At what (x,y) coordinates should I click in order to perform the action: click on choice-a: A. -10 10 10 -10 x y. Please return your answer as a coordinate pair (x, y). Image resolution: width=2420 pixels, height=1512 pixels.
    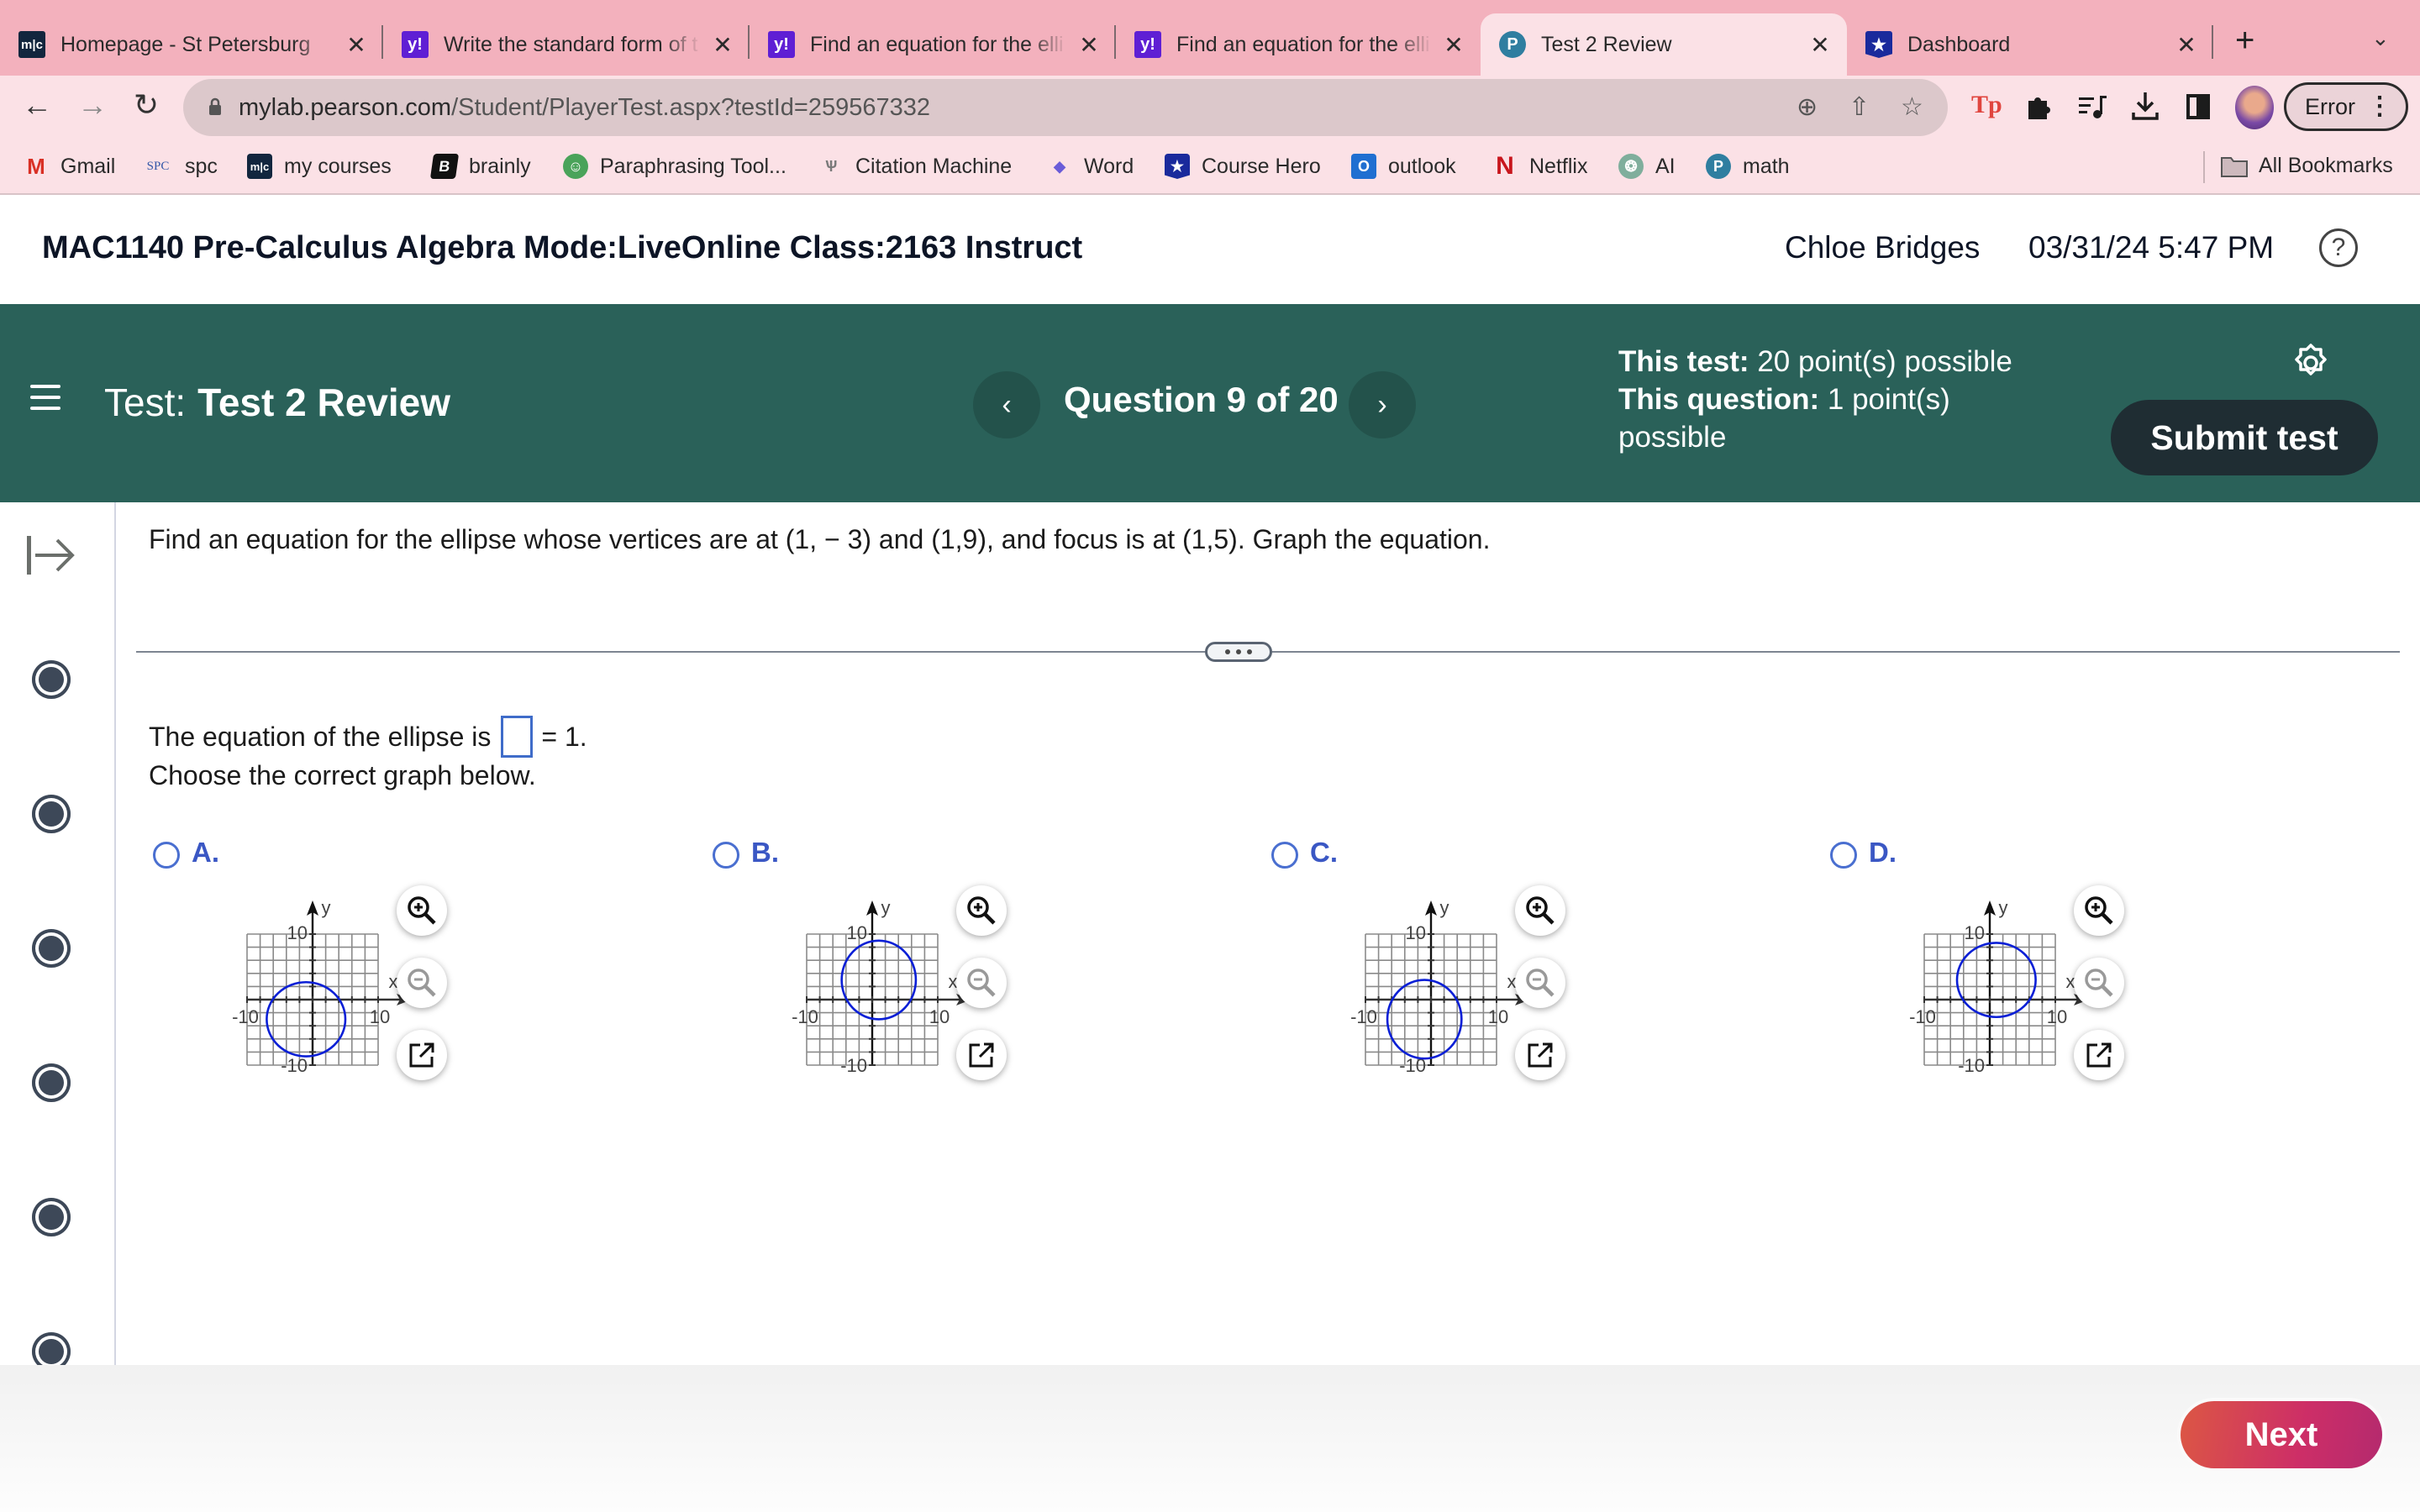
    Looking at the image, I should click on (388, 971).